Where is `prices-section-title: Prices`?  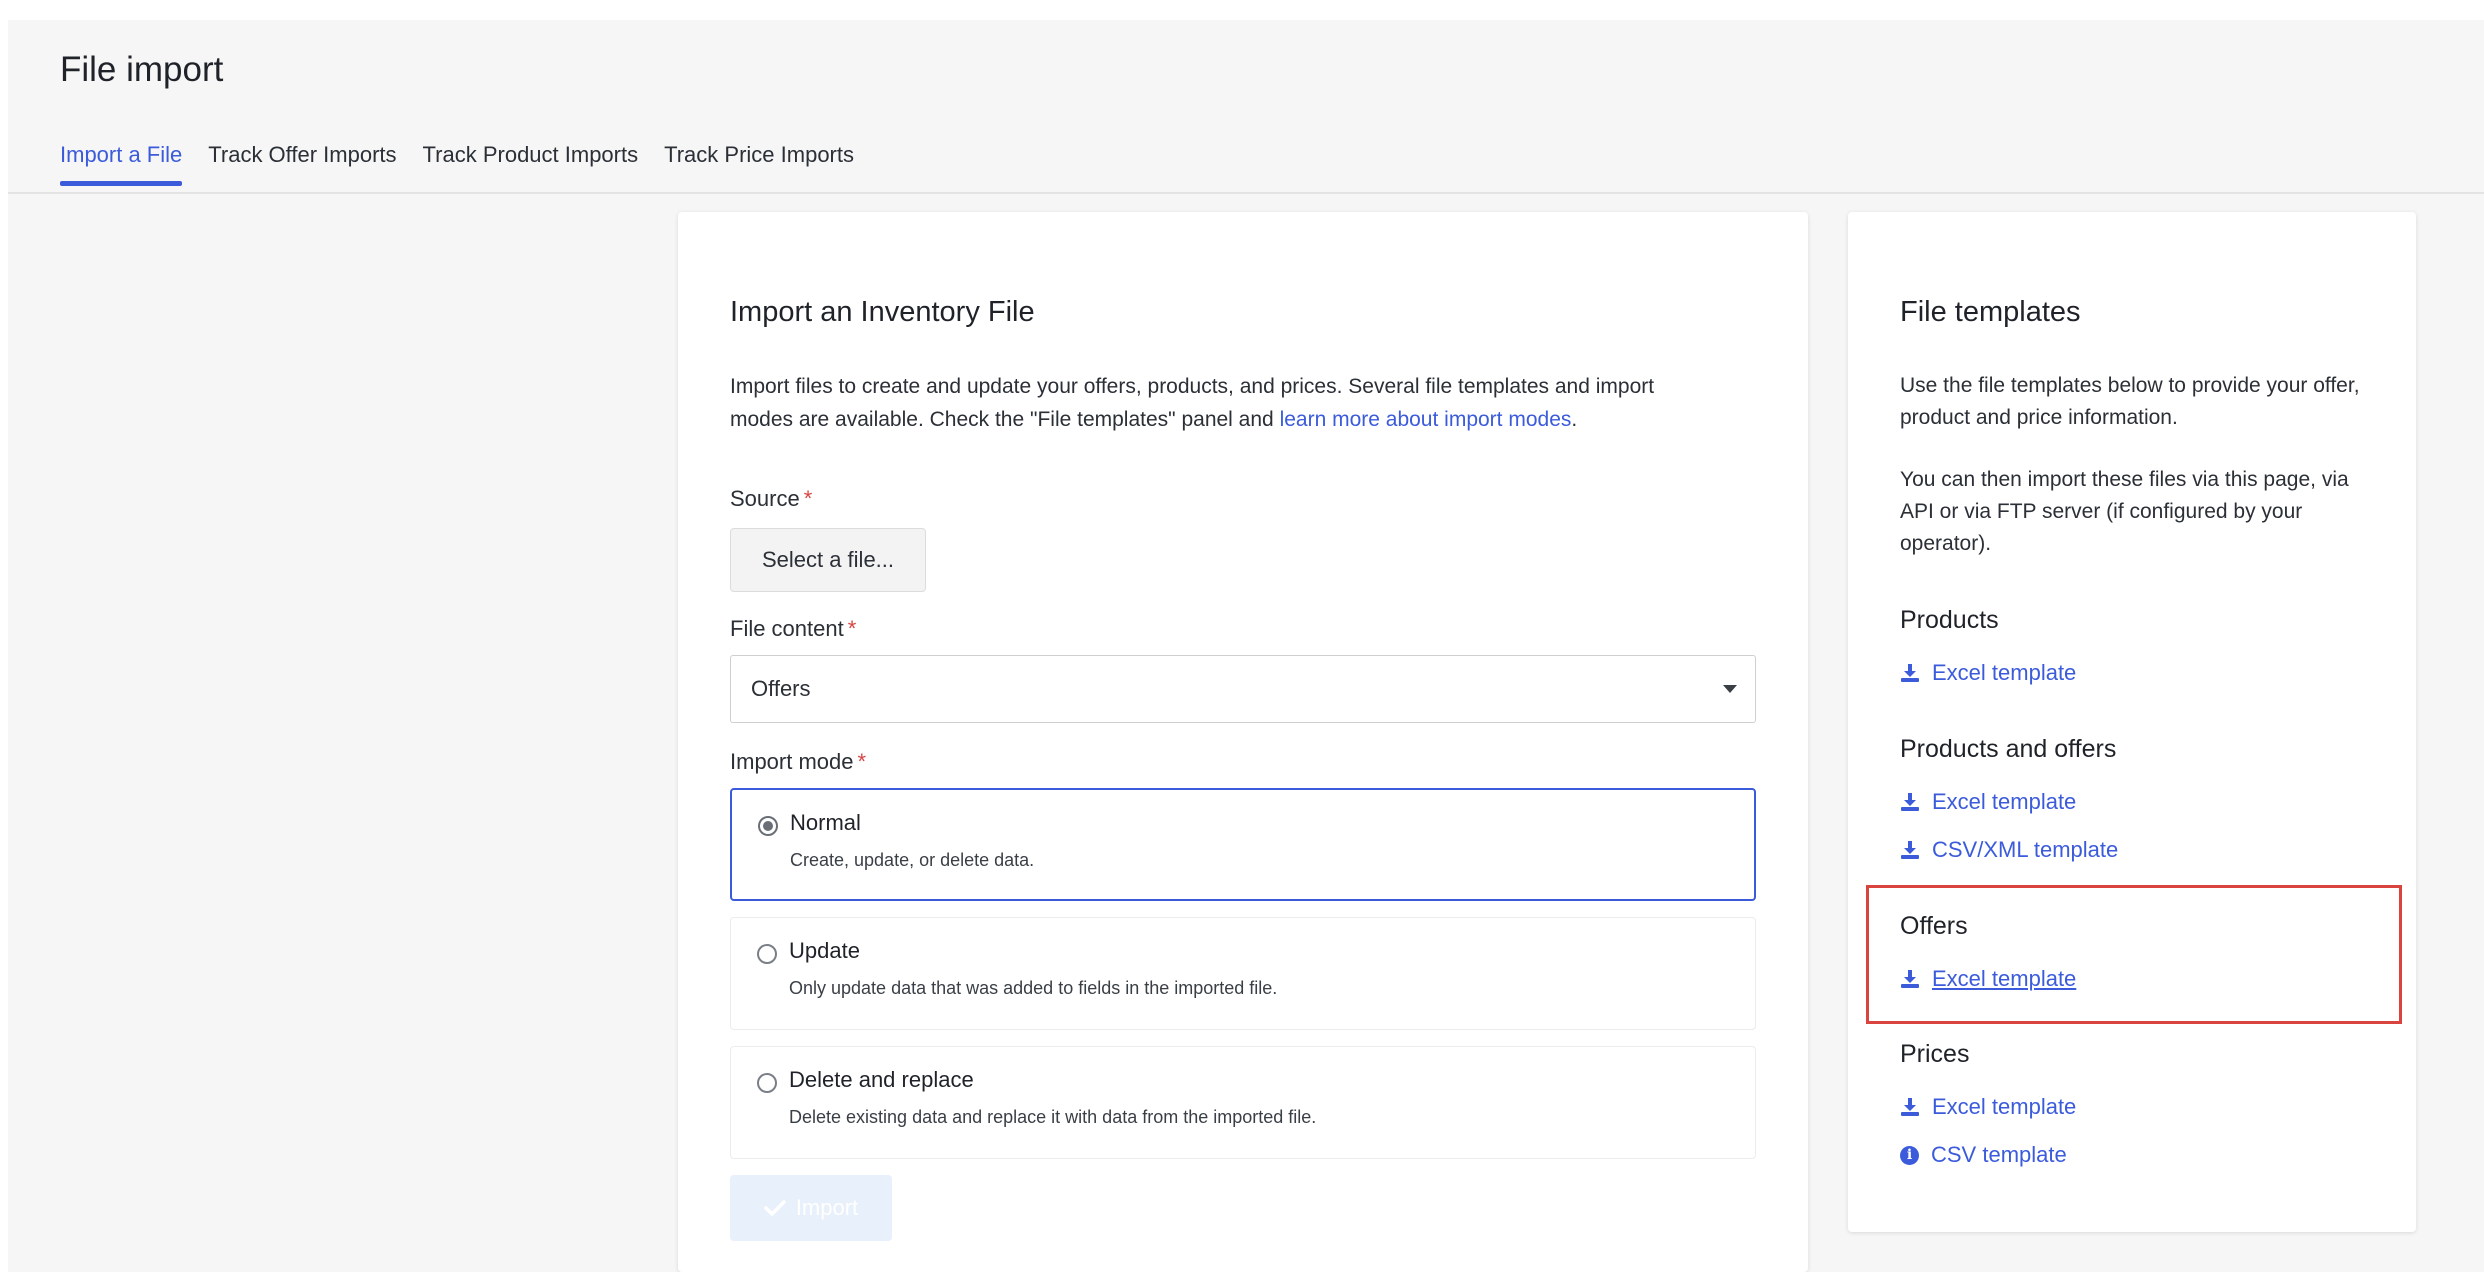
prices-section-title: Prices is located at coordinates (1935, 1054).